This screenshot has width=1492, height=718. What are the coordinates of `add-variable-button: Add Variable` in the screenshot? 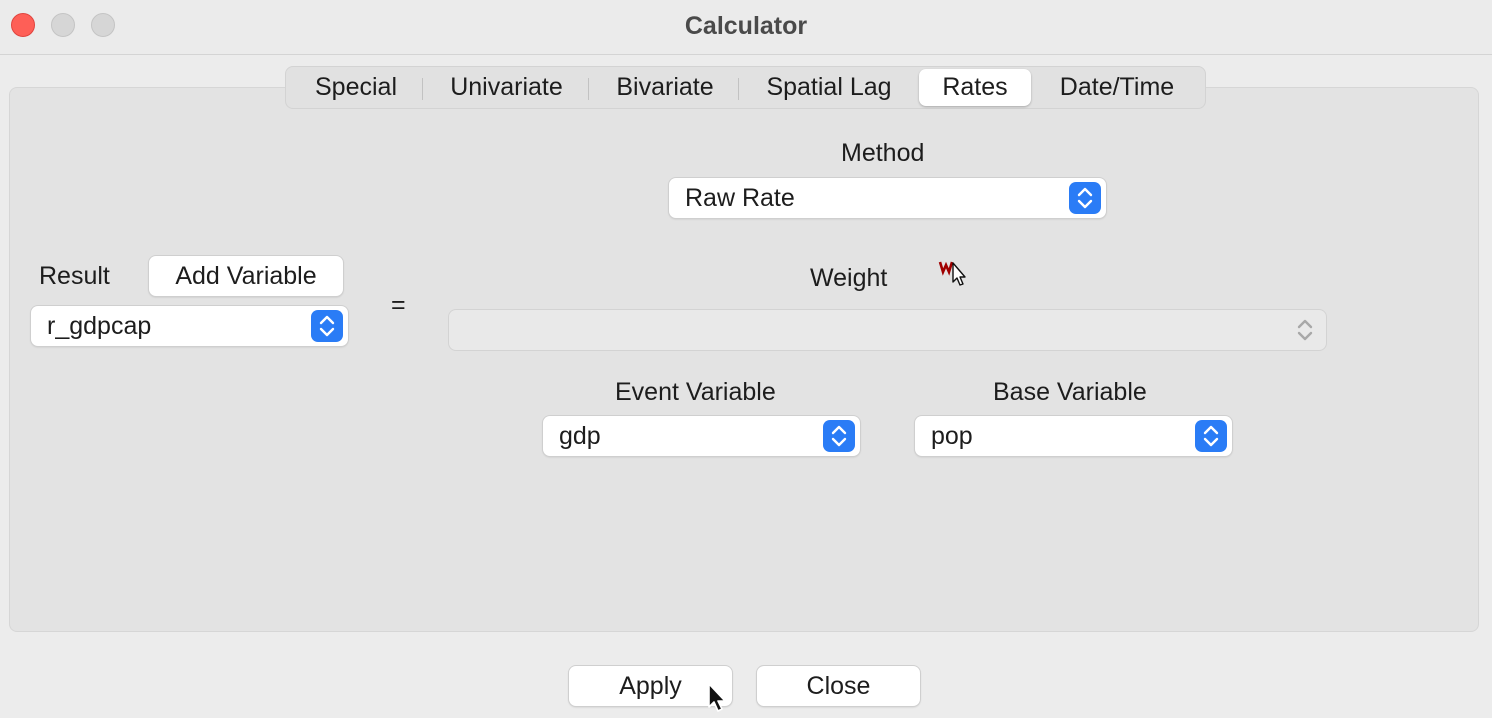 It's located at (246, 276).